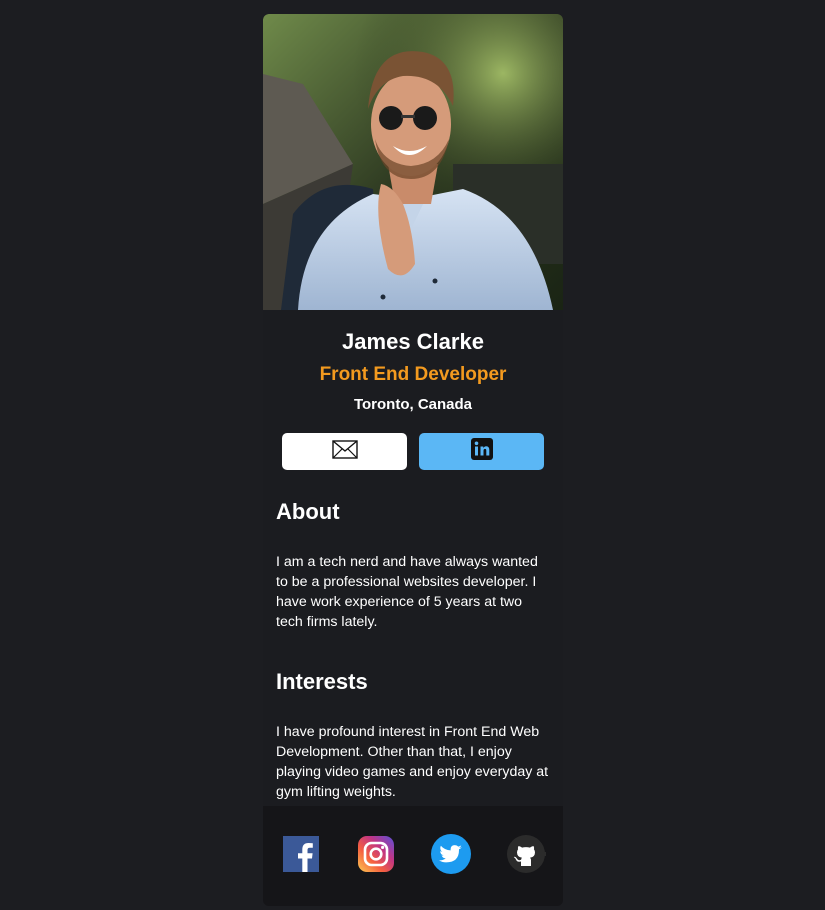 The height and width of the screenshot is (910, 825). I want to click on social-footer, so click(413, 856).